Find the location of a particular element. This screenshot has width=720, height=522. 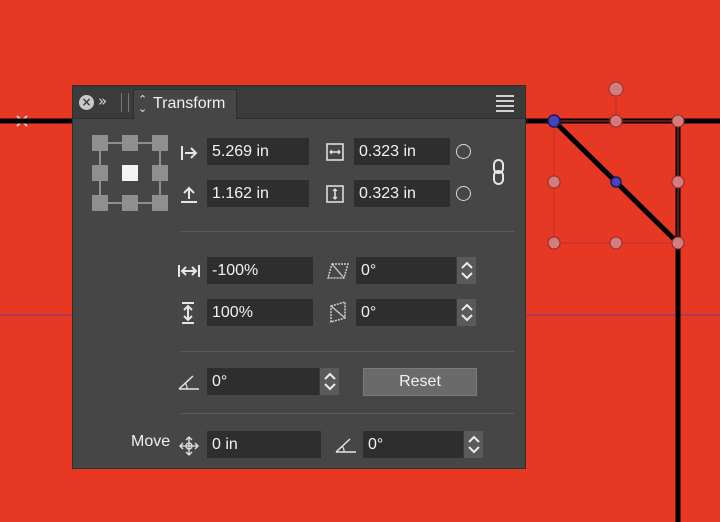

reset-button: Reset is located at coordinates (420, 382).